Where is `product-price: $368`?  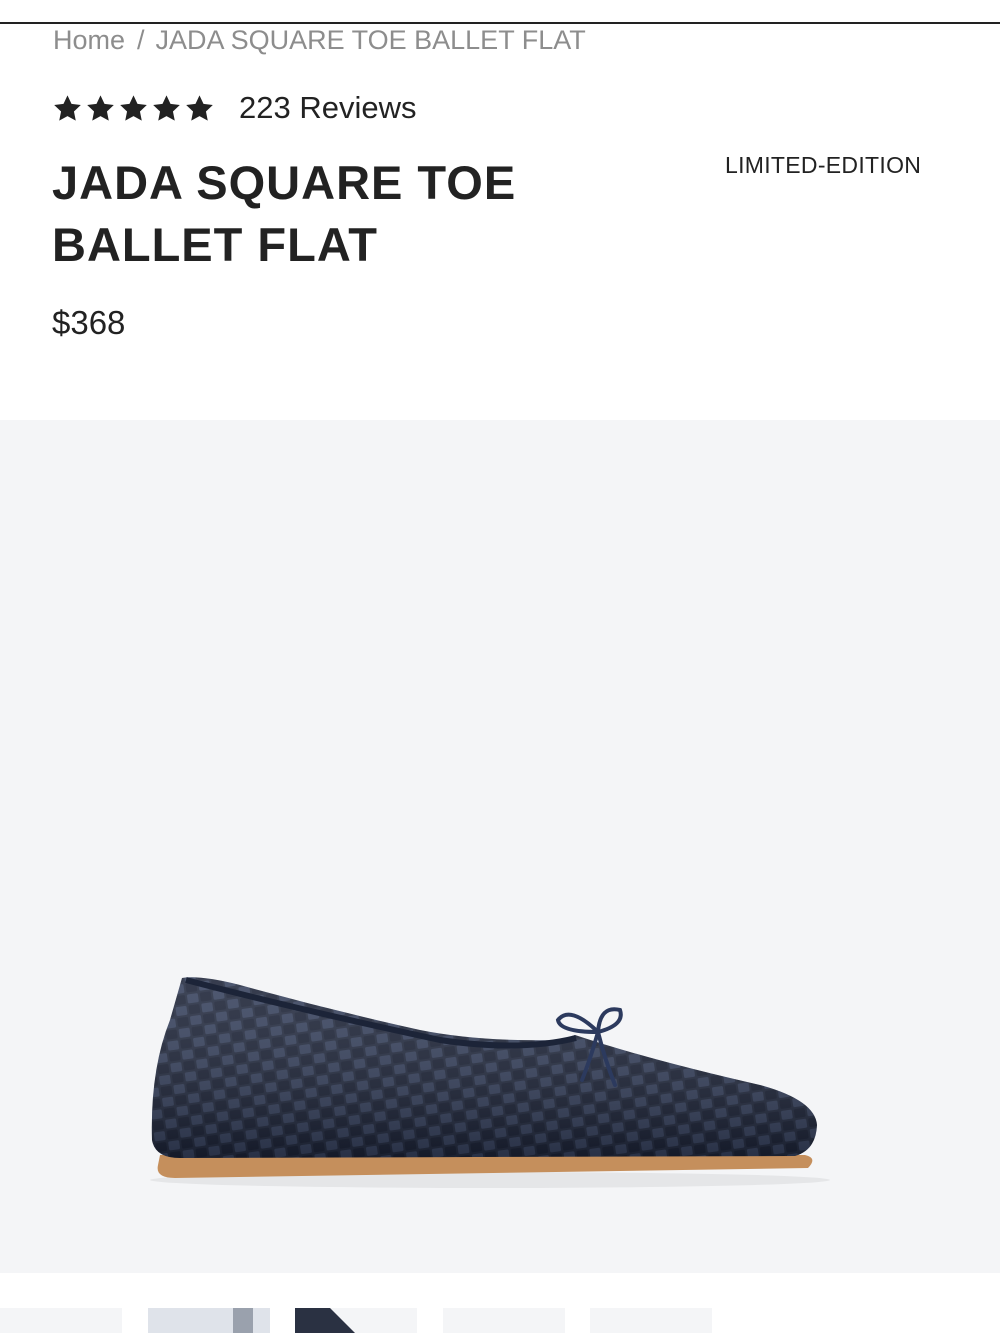
product-price: $368 is located at coordinates (89, 322).